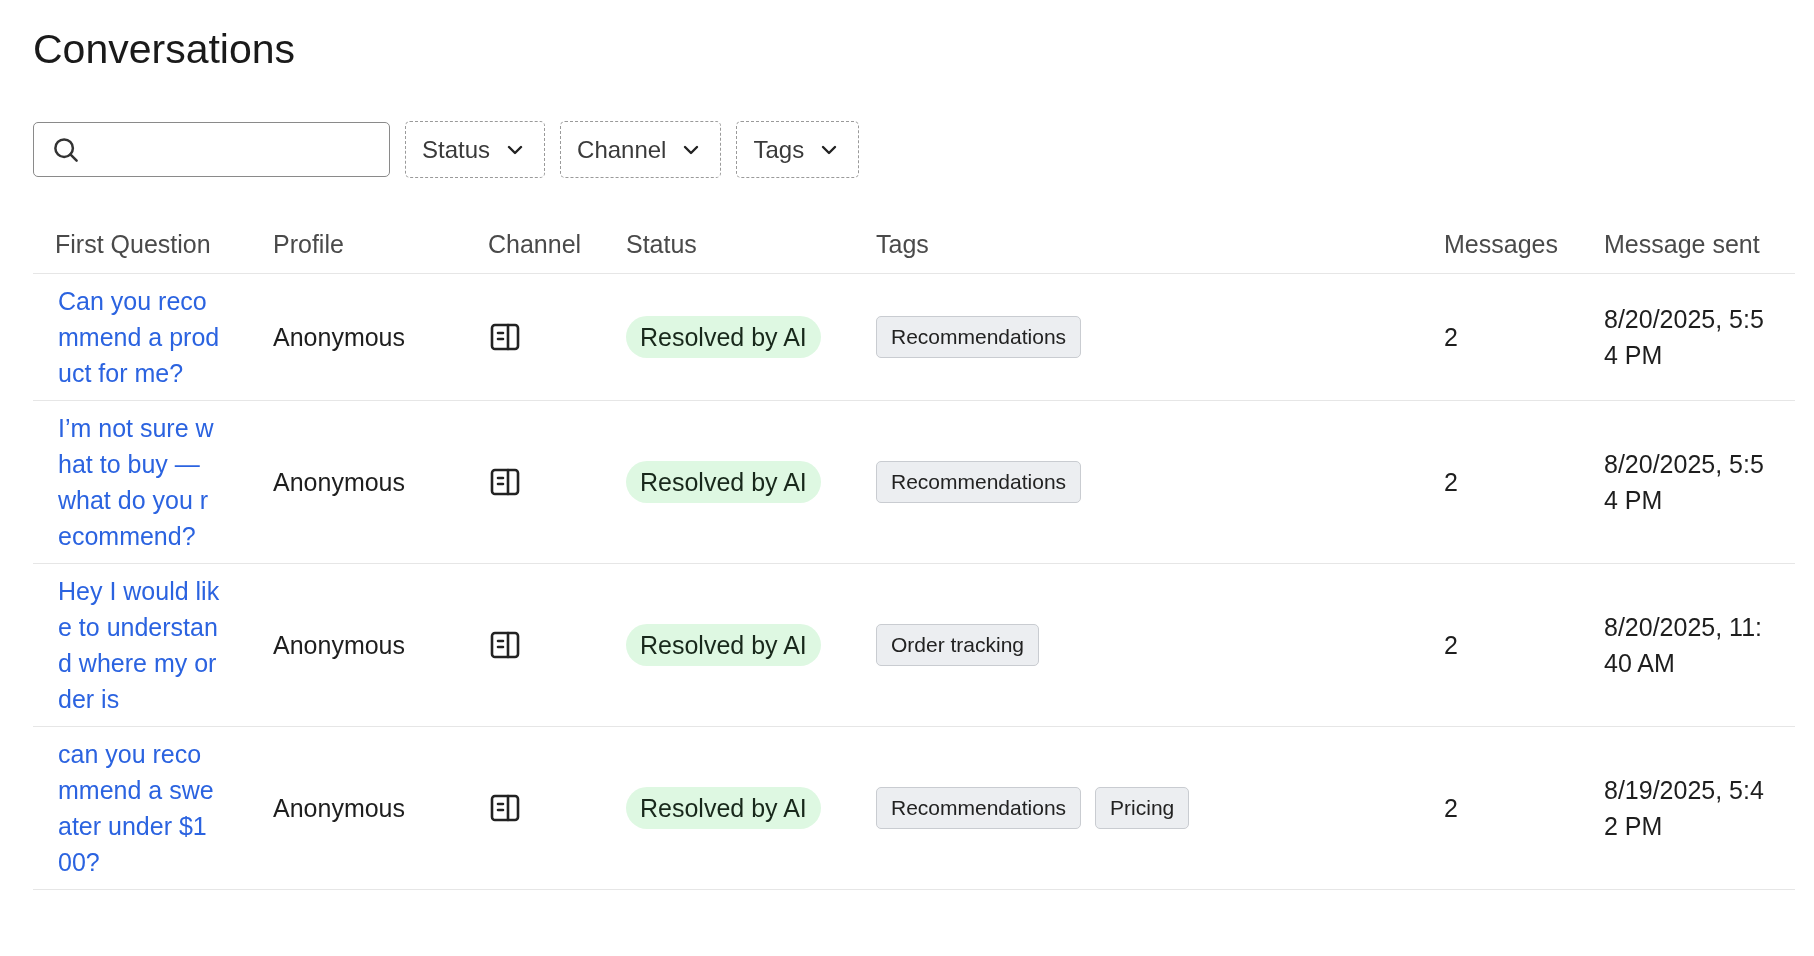 This screenshot has height=956, width=1814. Describe the element at coordinates (1682, 244) in the screenshot. I see `column-header: Message sent` at that location.